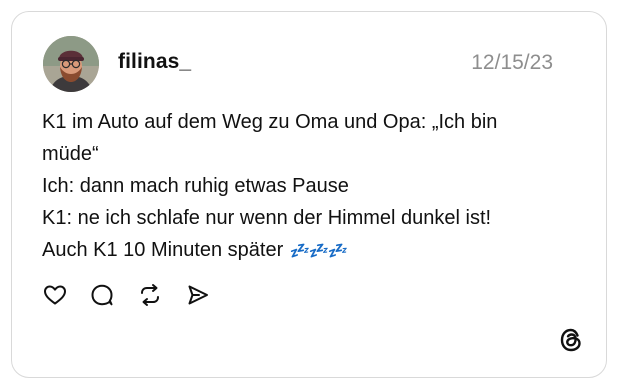 This screenshot has height=391, width=620. I want to click on avatar, so click(71, 64).